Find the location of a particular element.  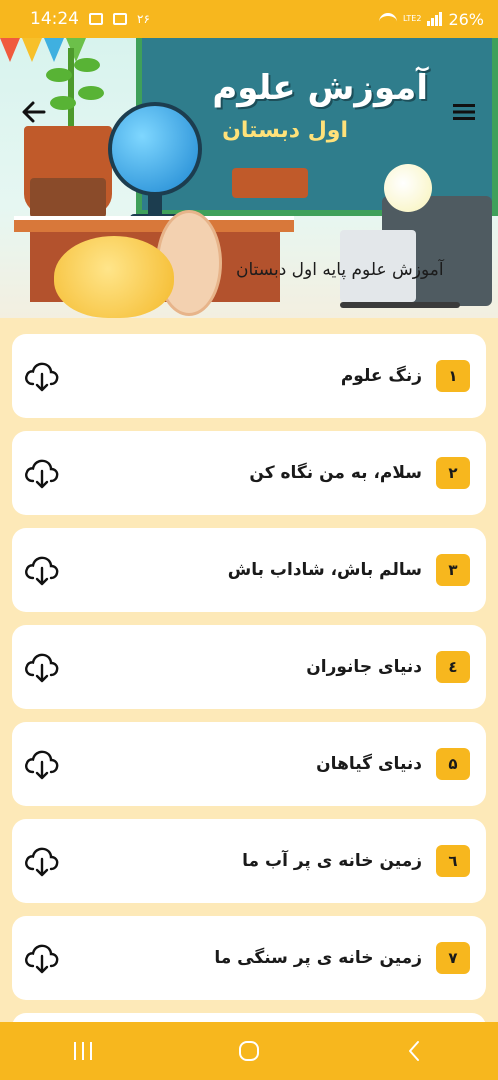

lesson-title: زمین خانه ی پر آب ما is located at coordinates (332, 861).